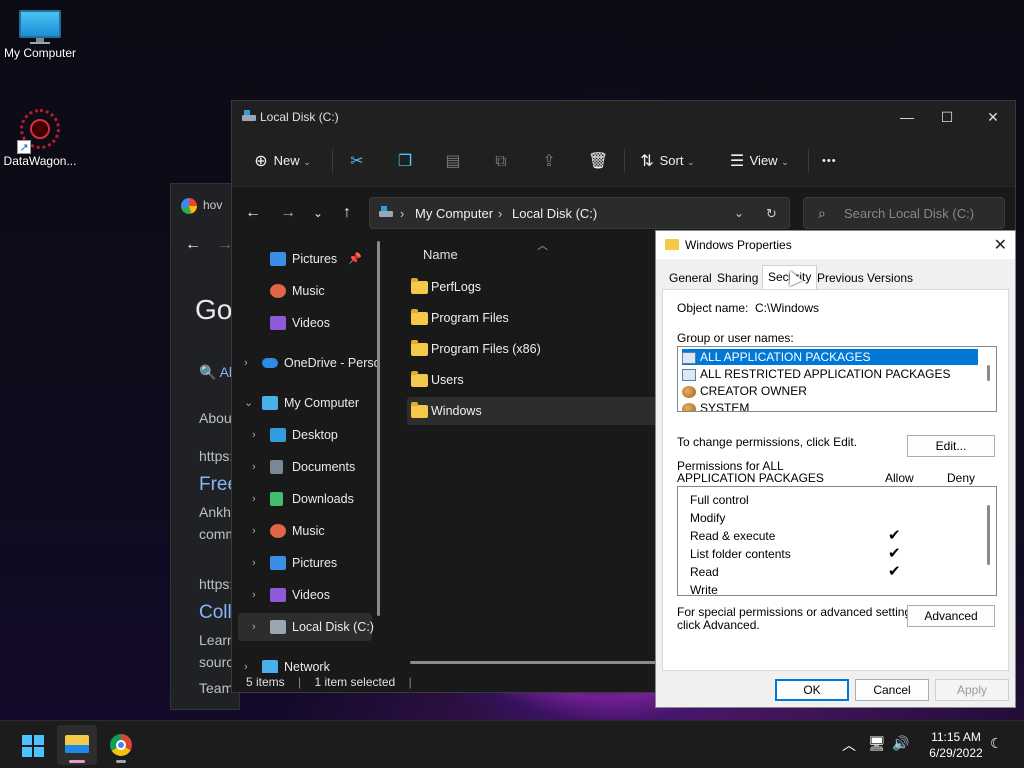 This screenshot has width=1024, height=768. Describe the element at coordinates (40, 53) in the screenshot. I see `desktop-icon-label: My Computer` at that location.